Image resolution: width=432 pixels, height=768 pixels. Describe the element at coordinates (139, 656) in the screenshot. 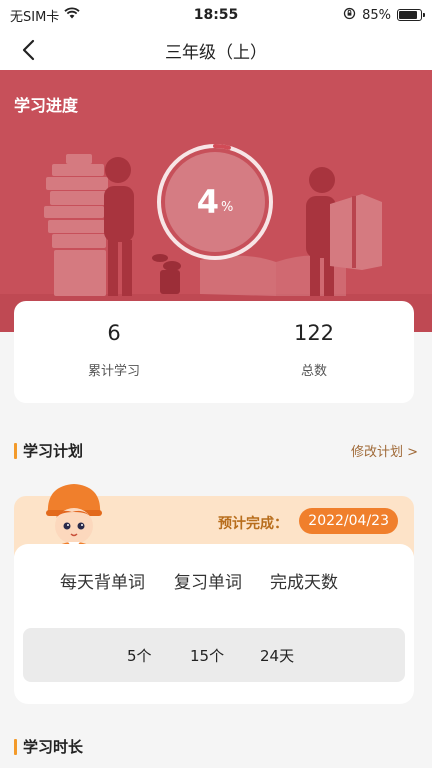

I see `plan-value-daily: 5个` at that location.